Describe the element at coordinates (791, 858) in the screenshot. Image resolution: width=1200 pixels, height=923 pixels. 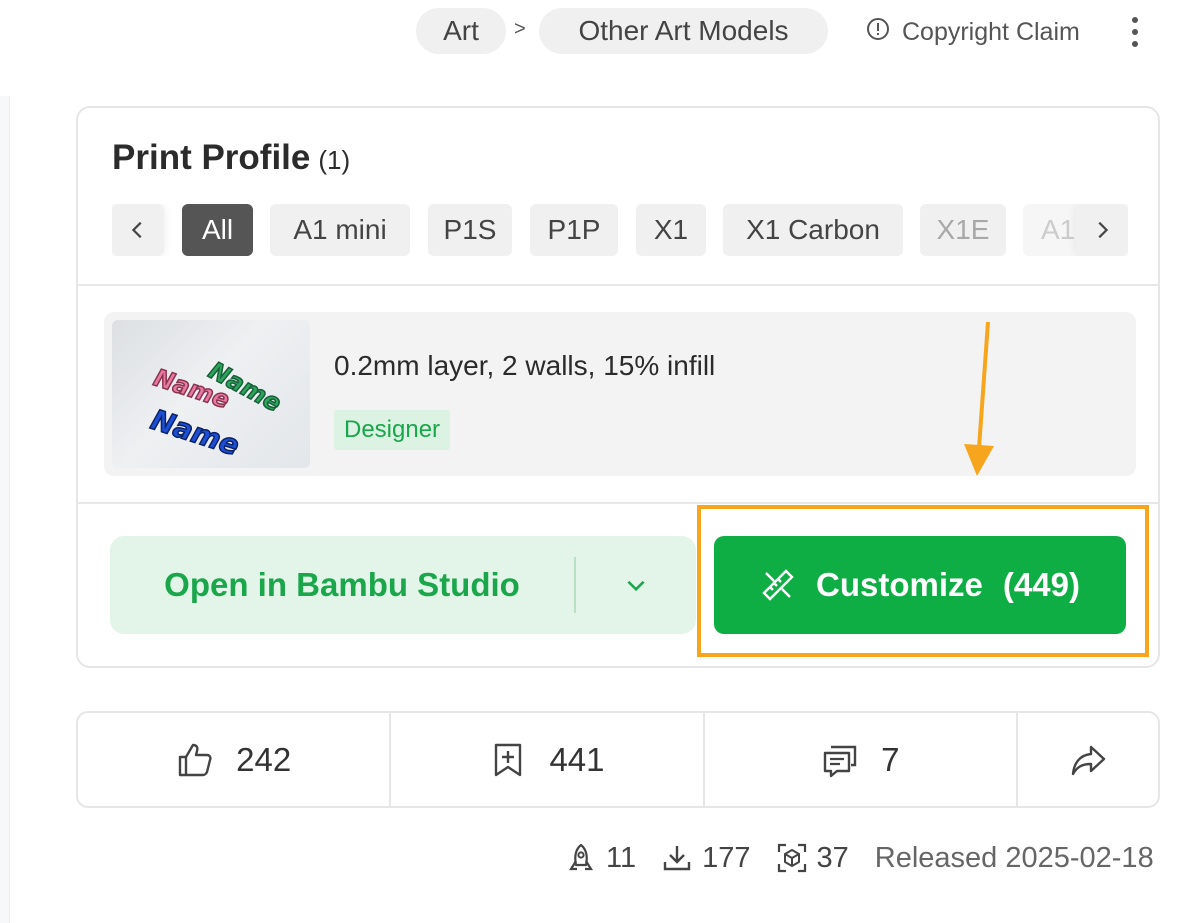
I see `scan-cube-icon` at that location.